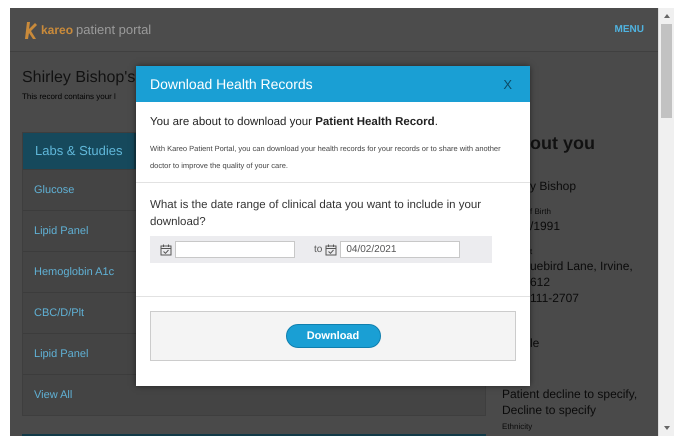 The image size is (674, 436). I want to click on field-value: 111-2707, so click(555, 298).